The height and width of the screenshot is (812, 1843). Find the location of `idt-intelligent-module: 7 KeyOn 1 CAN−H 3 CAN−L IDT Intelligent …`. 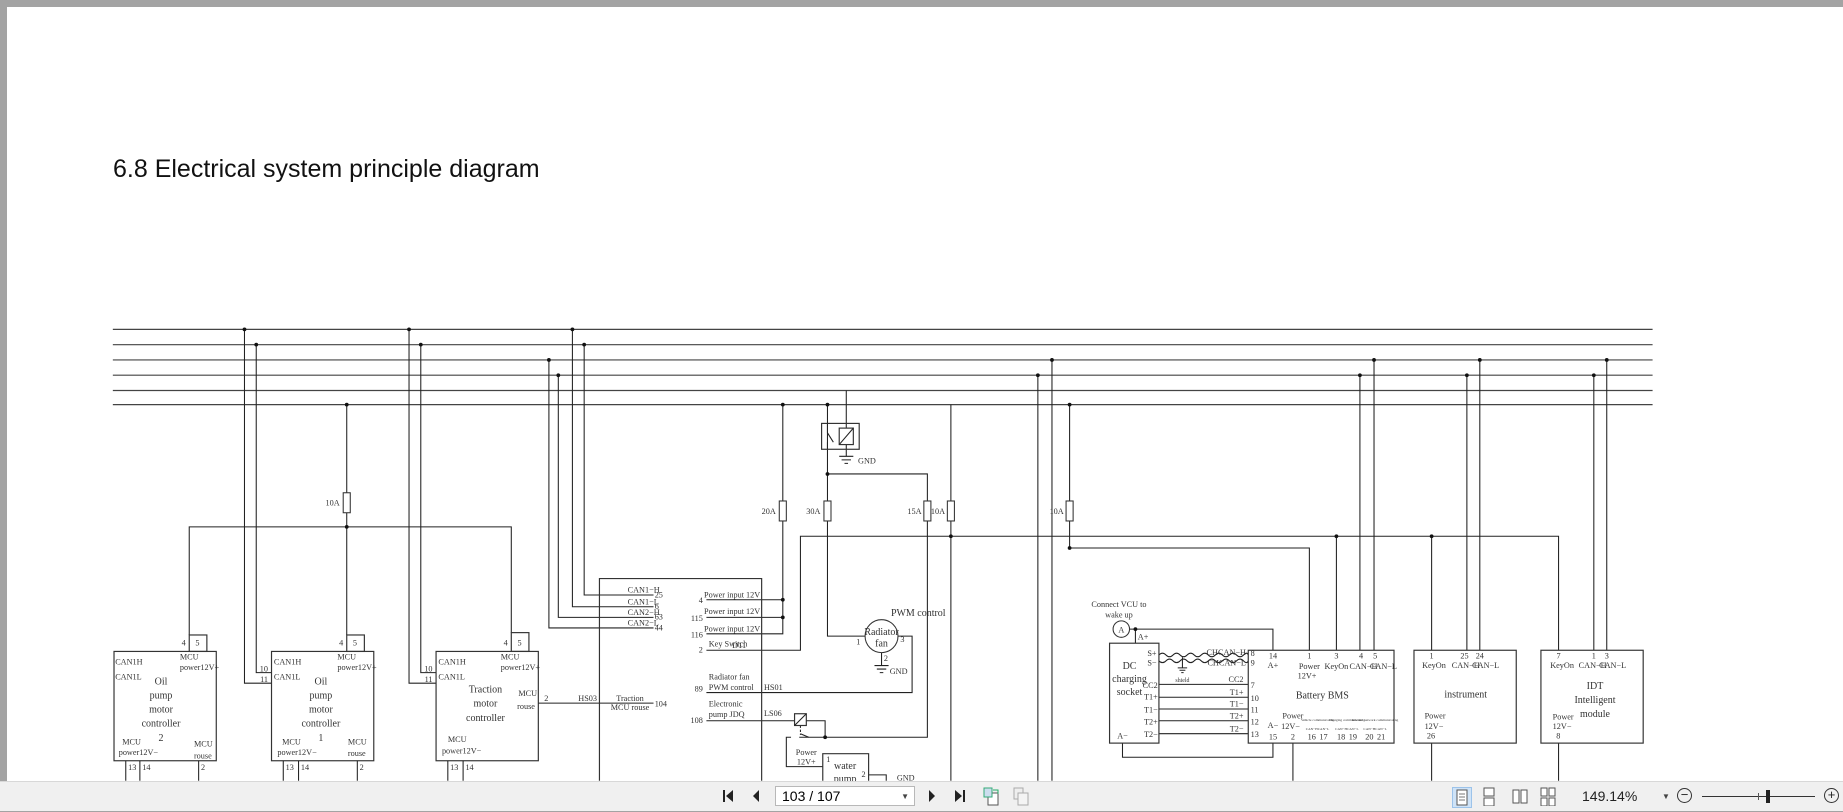

idt-intelligent-module: 7 KeyOn 1 CAN−H 3 CAN−L IDT Intelligent … is located at coordinates (1592, 696).